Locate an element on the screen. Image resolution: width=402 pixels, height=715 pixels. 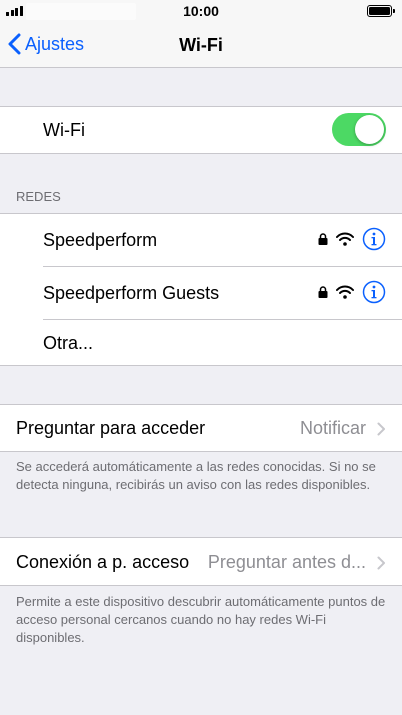
page-title: Wi-Fi is located at coordinates (201, 45).